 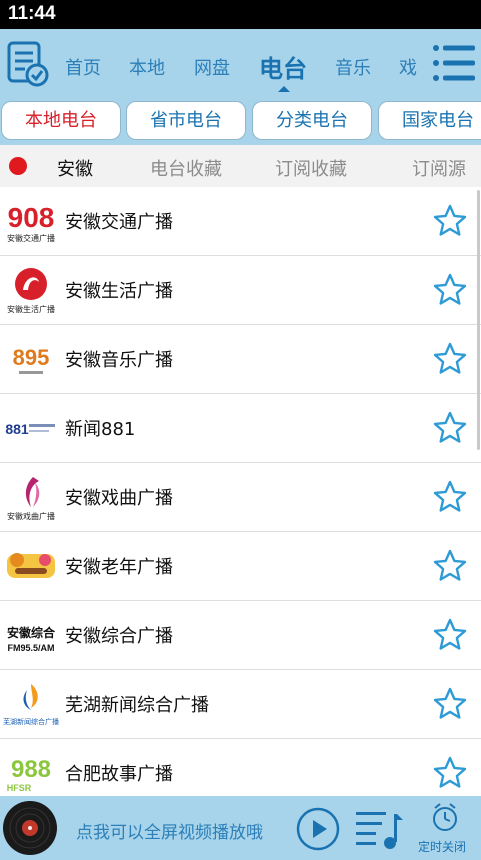 I want to click on station-logo: 芜湖新闻综合广播, so click(x=31, y=704).